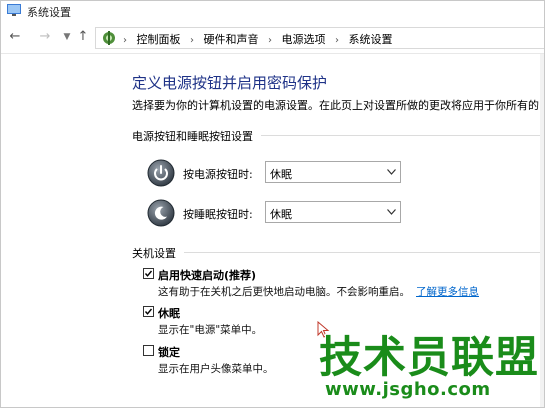 The height and width of the screenshot is (408, 545). I want to click on power-button-row: 按电源按钮时: 休眠, so click(297, 174).